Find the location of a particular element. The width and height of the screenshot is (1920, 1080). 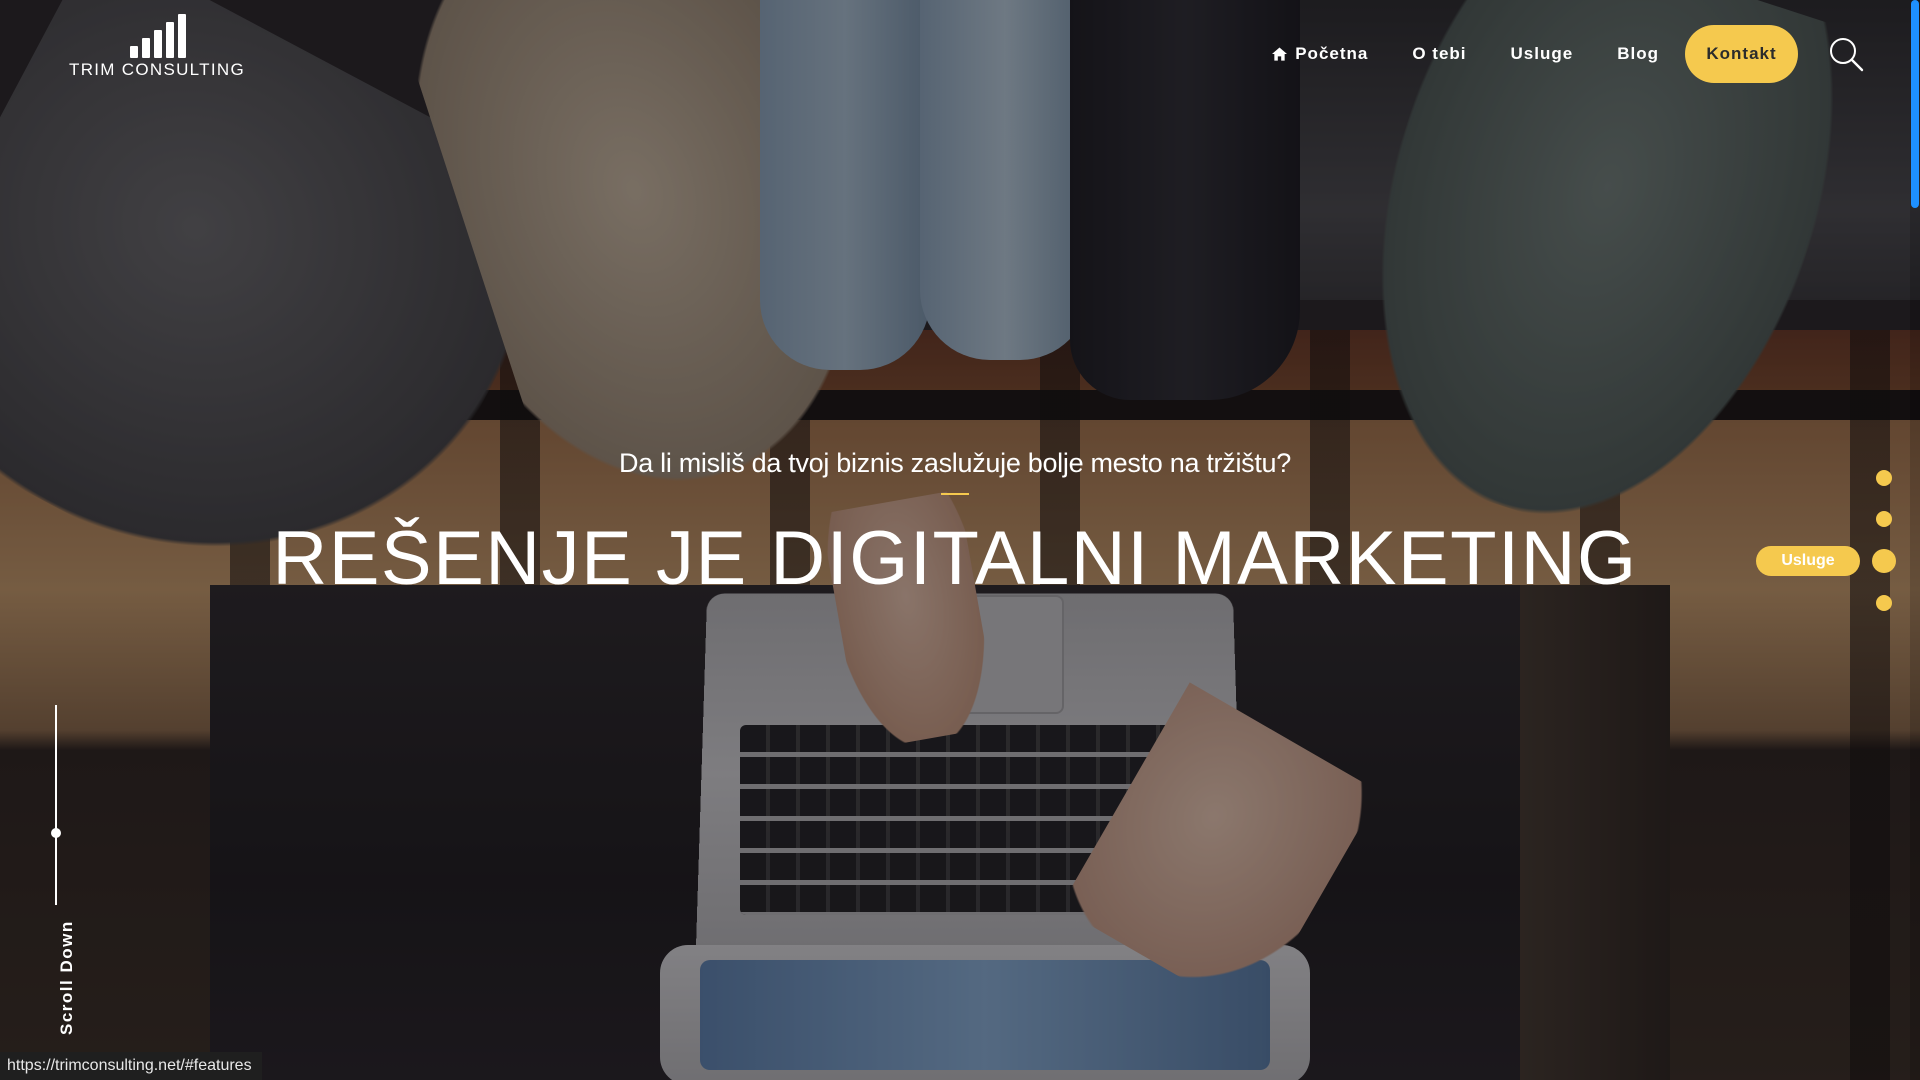

nav-item-label: Blog is located at coordinates (1638, 53).